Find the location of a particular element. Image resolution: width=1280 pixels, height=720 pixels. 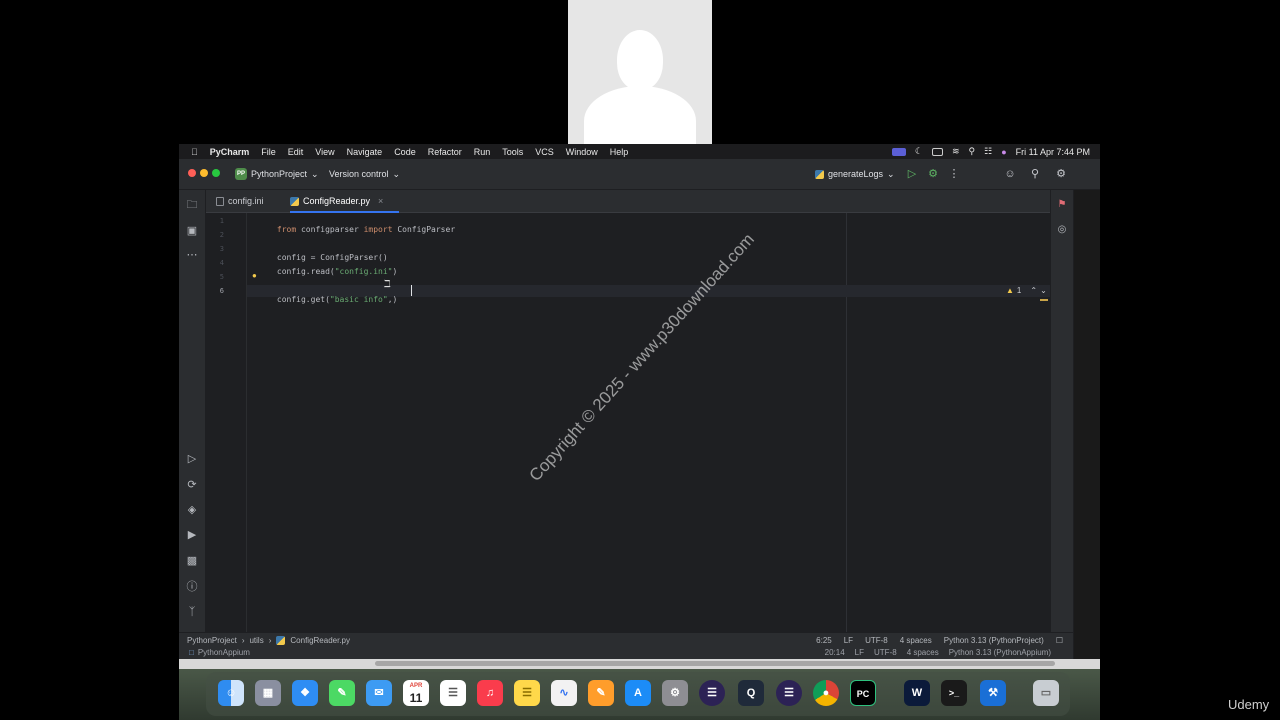

structure-icon: ▣ is located at coordinates (192, 231).